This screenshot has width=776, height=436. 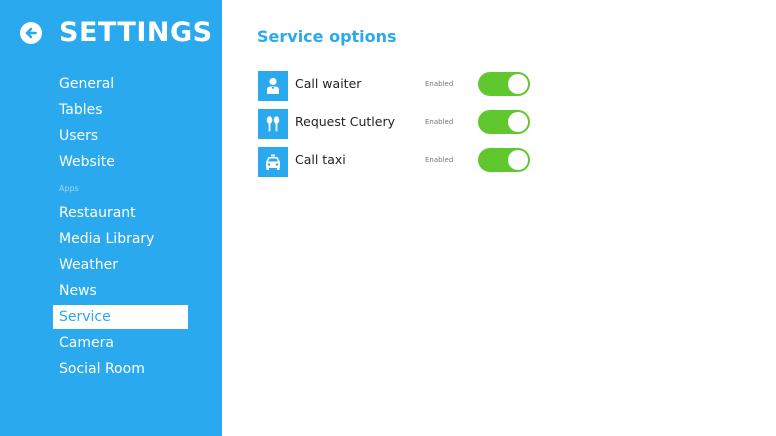 What do you see at coordinates (273, 124) in the screenshot?
I see `cutlery-icon` at bounding box center [273, 124].